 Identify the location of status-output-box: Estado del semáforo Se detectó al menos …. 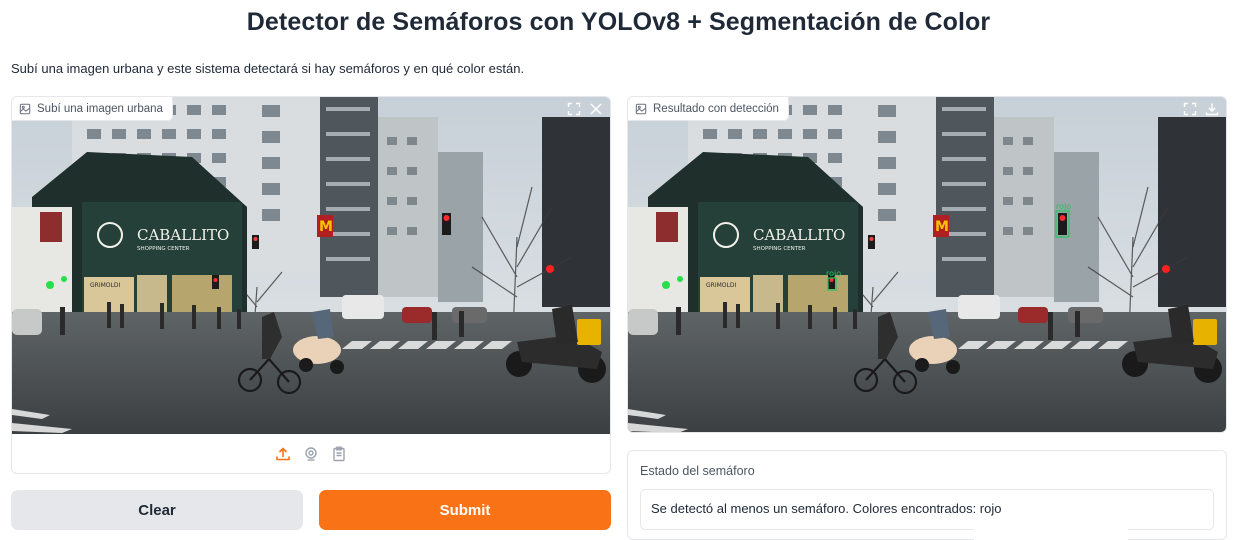
(927, 495).